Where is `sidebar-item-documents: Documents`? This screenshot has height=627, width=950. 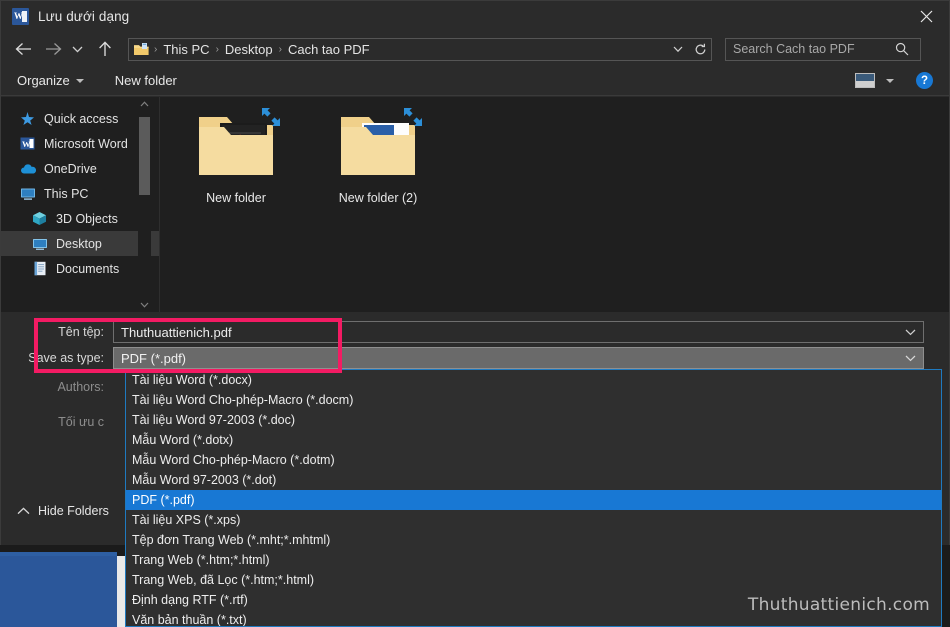 sidebar-item-documents: Documents is located at coordinates (80, 268).